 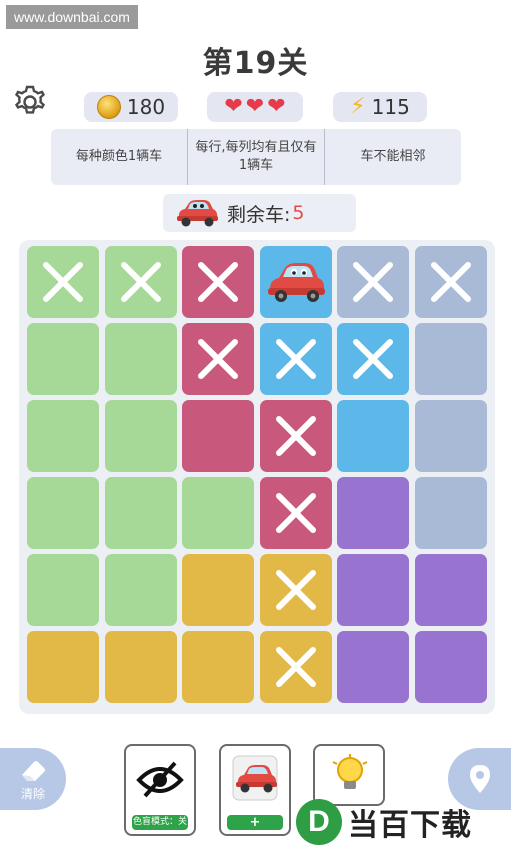 I want to click on energy-counter: ⚡ 115, so click(x=380, y=107).